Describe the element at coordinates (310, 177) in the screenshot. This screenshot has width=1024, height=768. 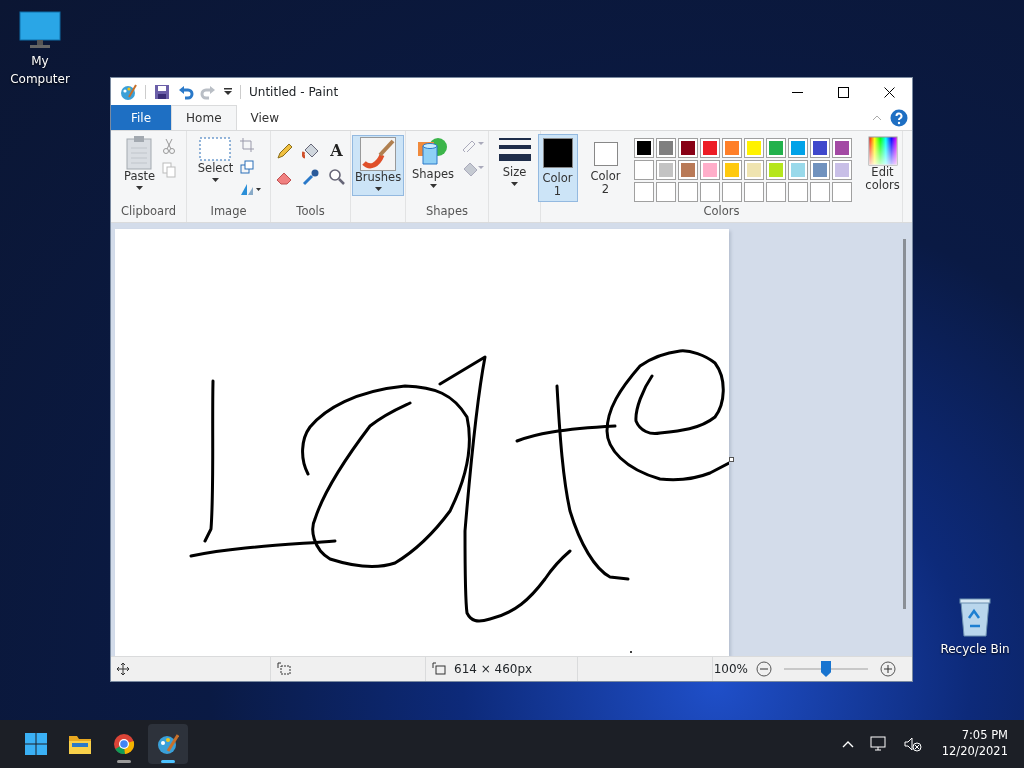
I see `color-picker-icon` at that location.